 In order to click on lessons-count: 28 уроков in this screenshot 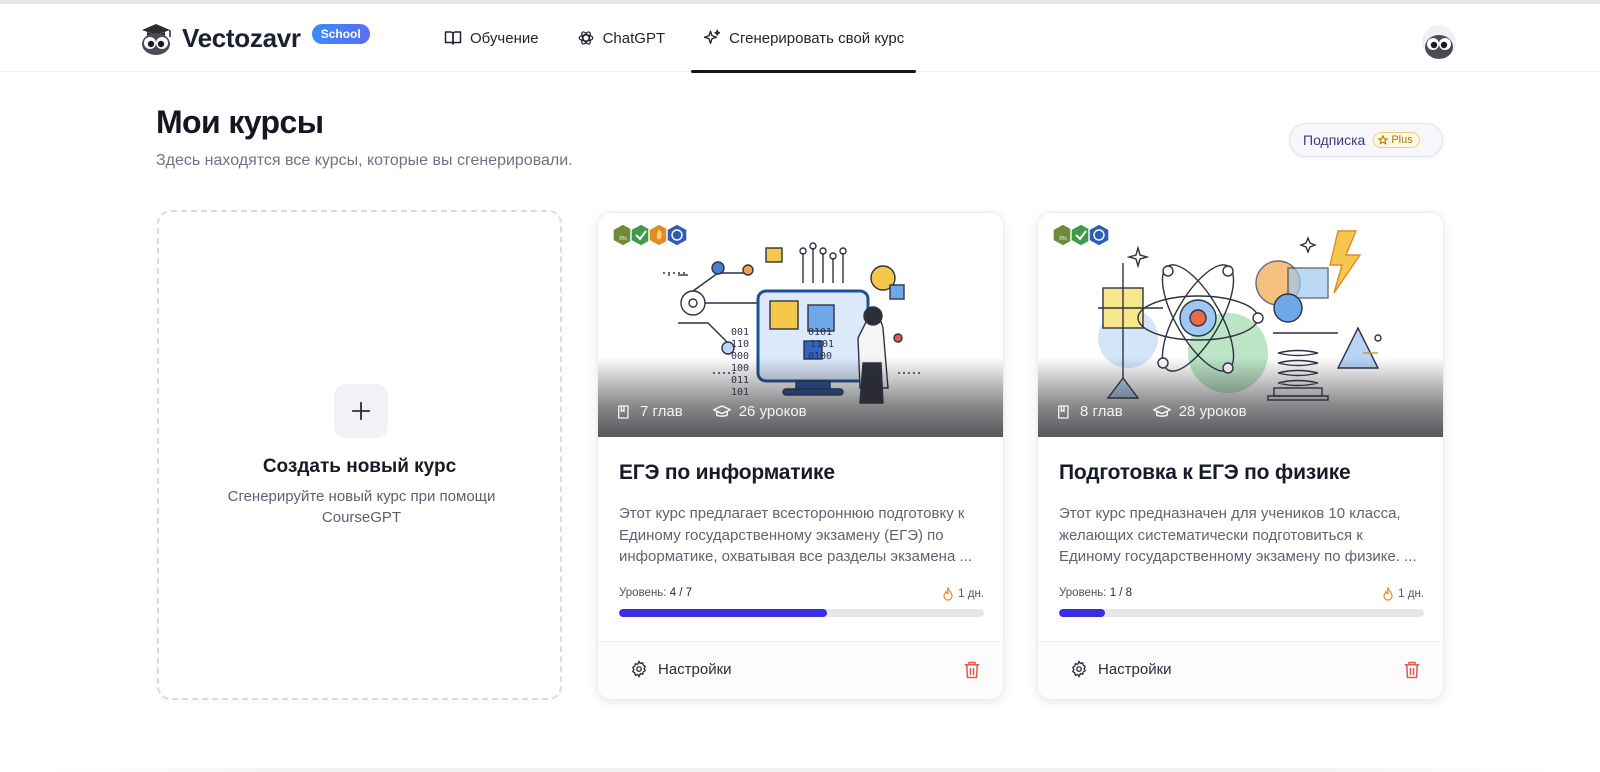, I will do `click(1199, 411)`.